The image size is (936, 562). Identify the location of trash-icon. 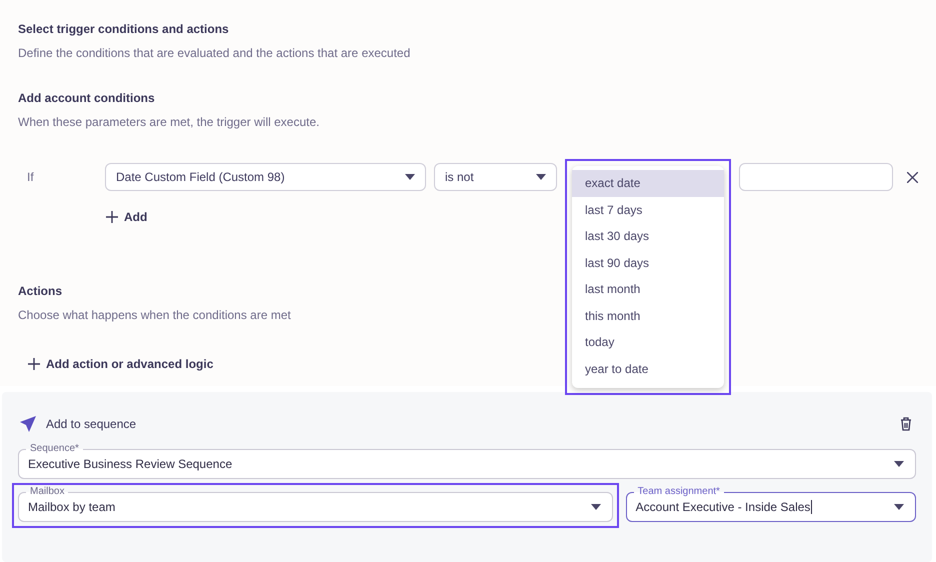
(906, 424).